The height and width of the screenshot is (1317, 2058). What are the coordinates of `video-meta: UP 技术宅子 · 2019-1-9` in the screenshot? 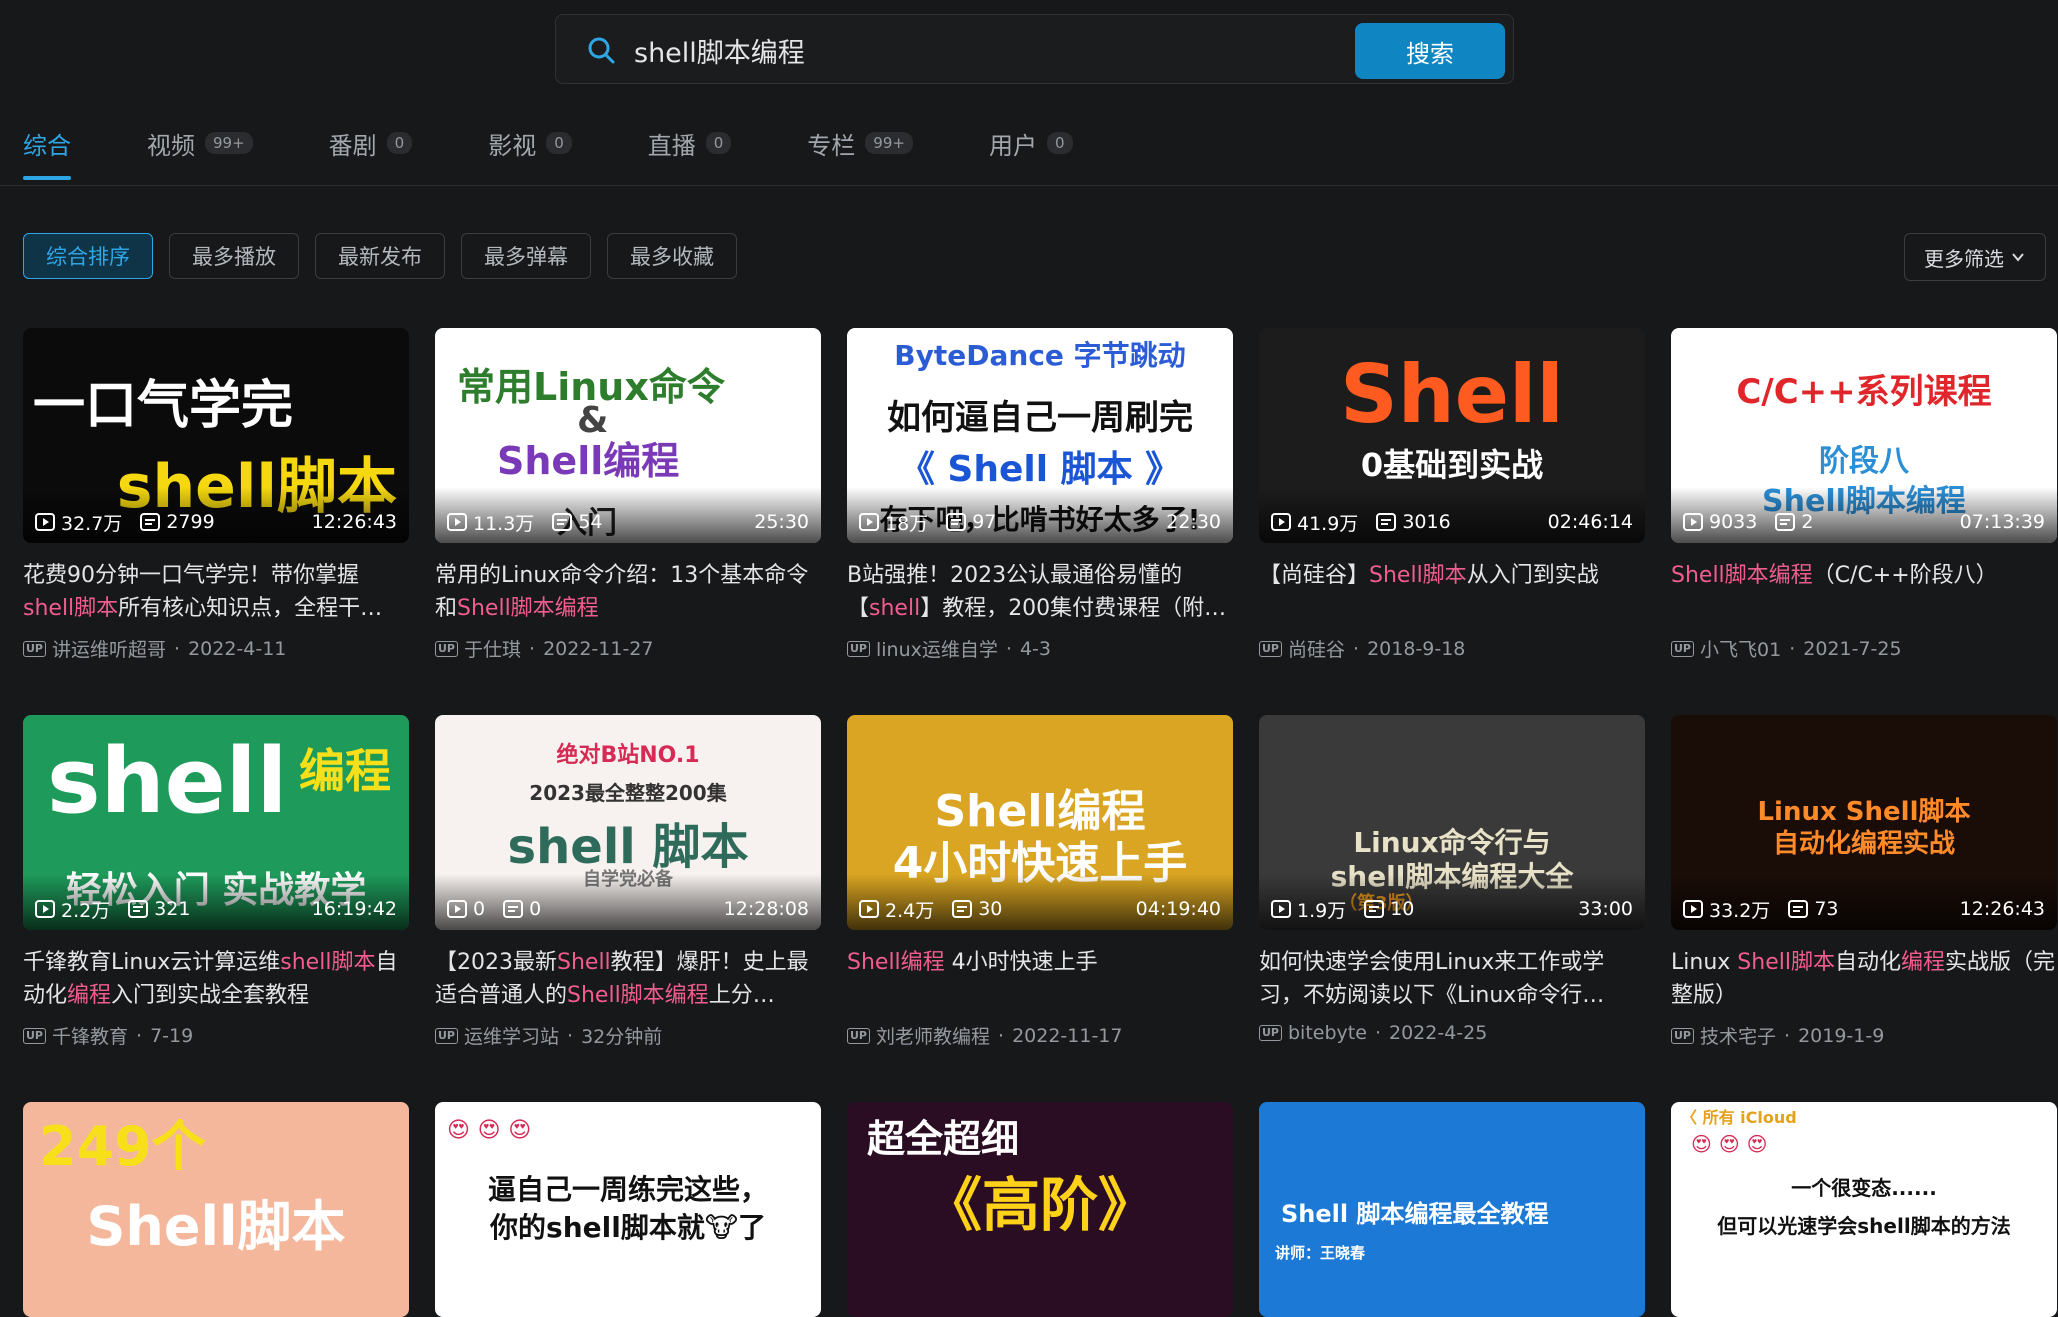 It's located at (1864, 1035).